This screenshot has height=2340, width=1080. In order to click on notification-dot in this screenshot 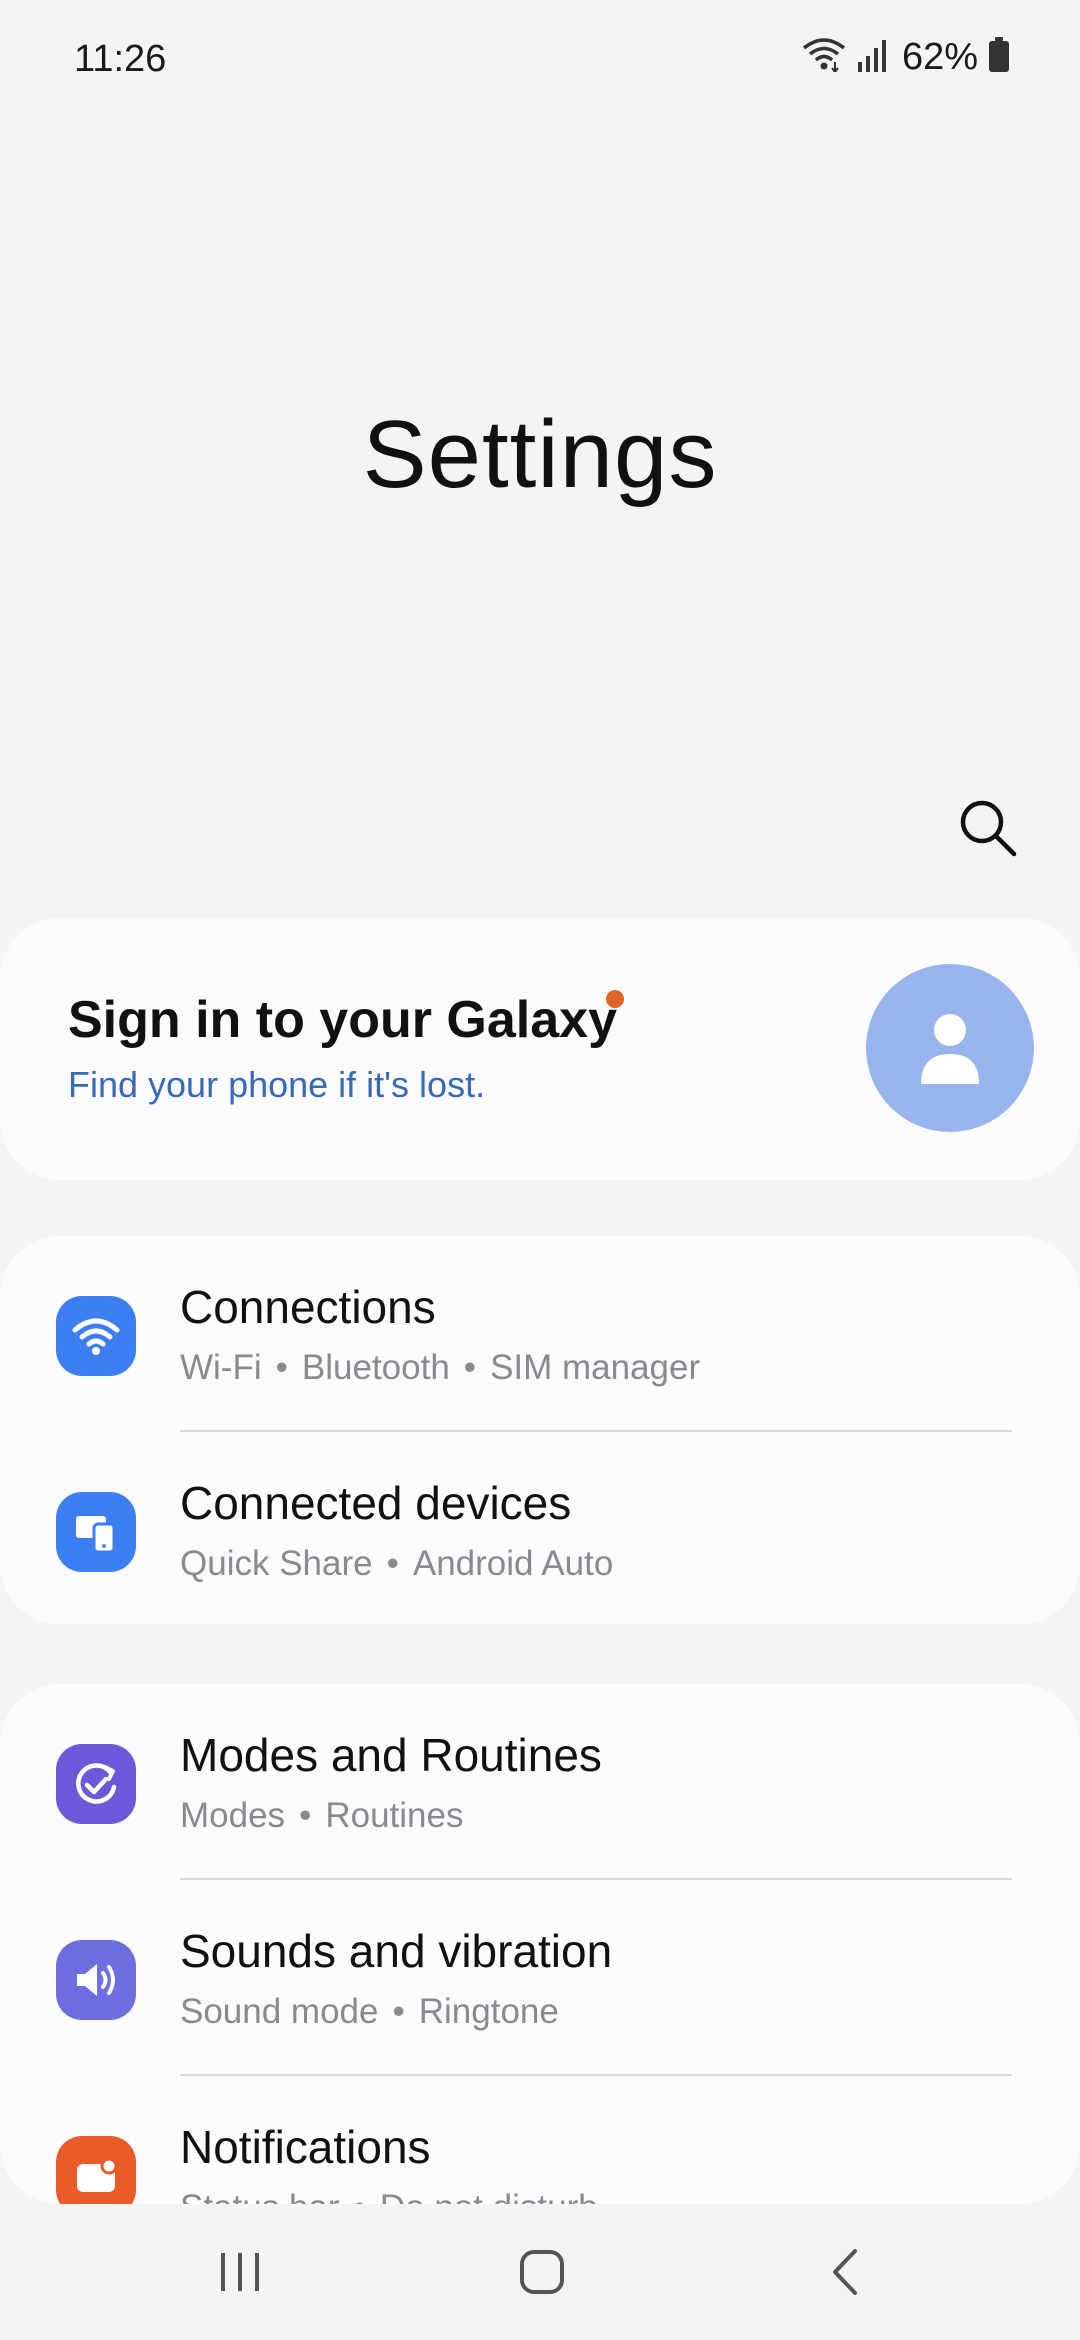, I will do `click(615, 999)`.